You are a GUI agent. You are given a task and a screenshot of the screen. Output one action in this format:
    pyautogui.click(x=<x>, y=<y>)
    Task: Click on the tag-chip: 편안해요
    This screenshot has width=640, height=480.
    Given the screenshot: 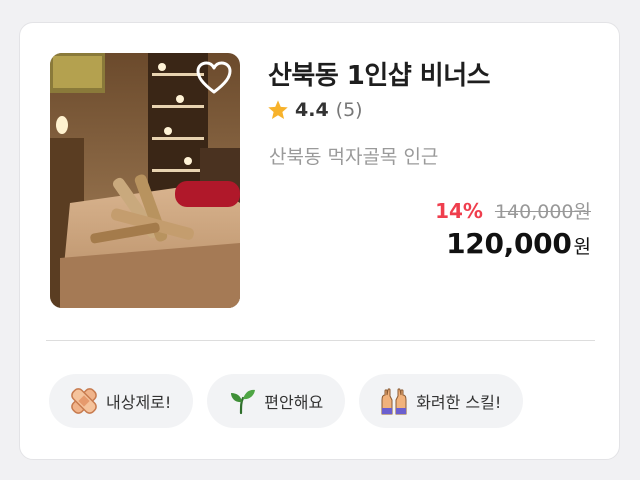 What is the action you would take?
    pyautogui.click(x=276, y=401)
    